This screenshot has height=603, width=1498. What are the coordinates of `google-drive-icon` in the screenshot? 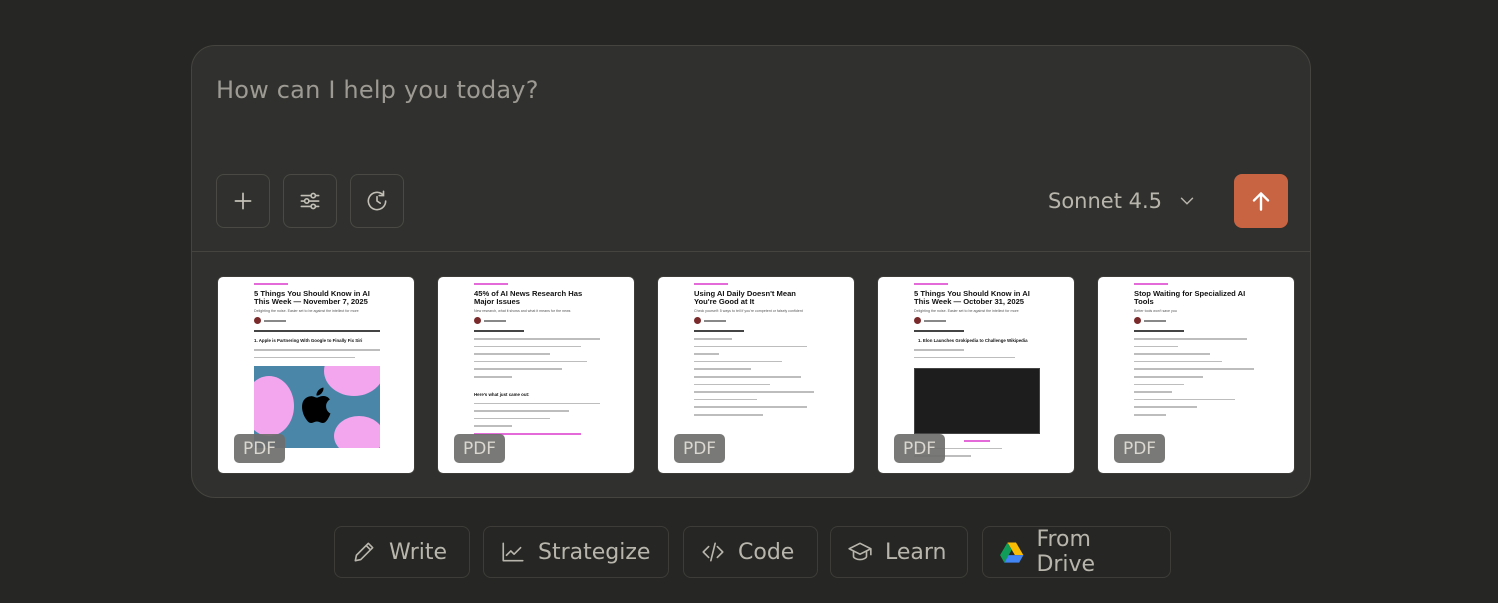 It's located at (1012, 552).